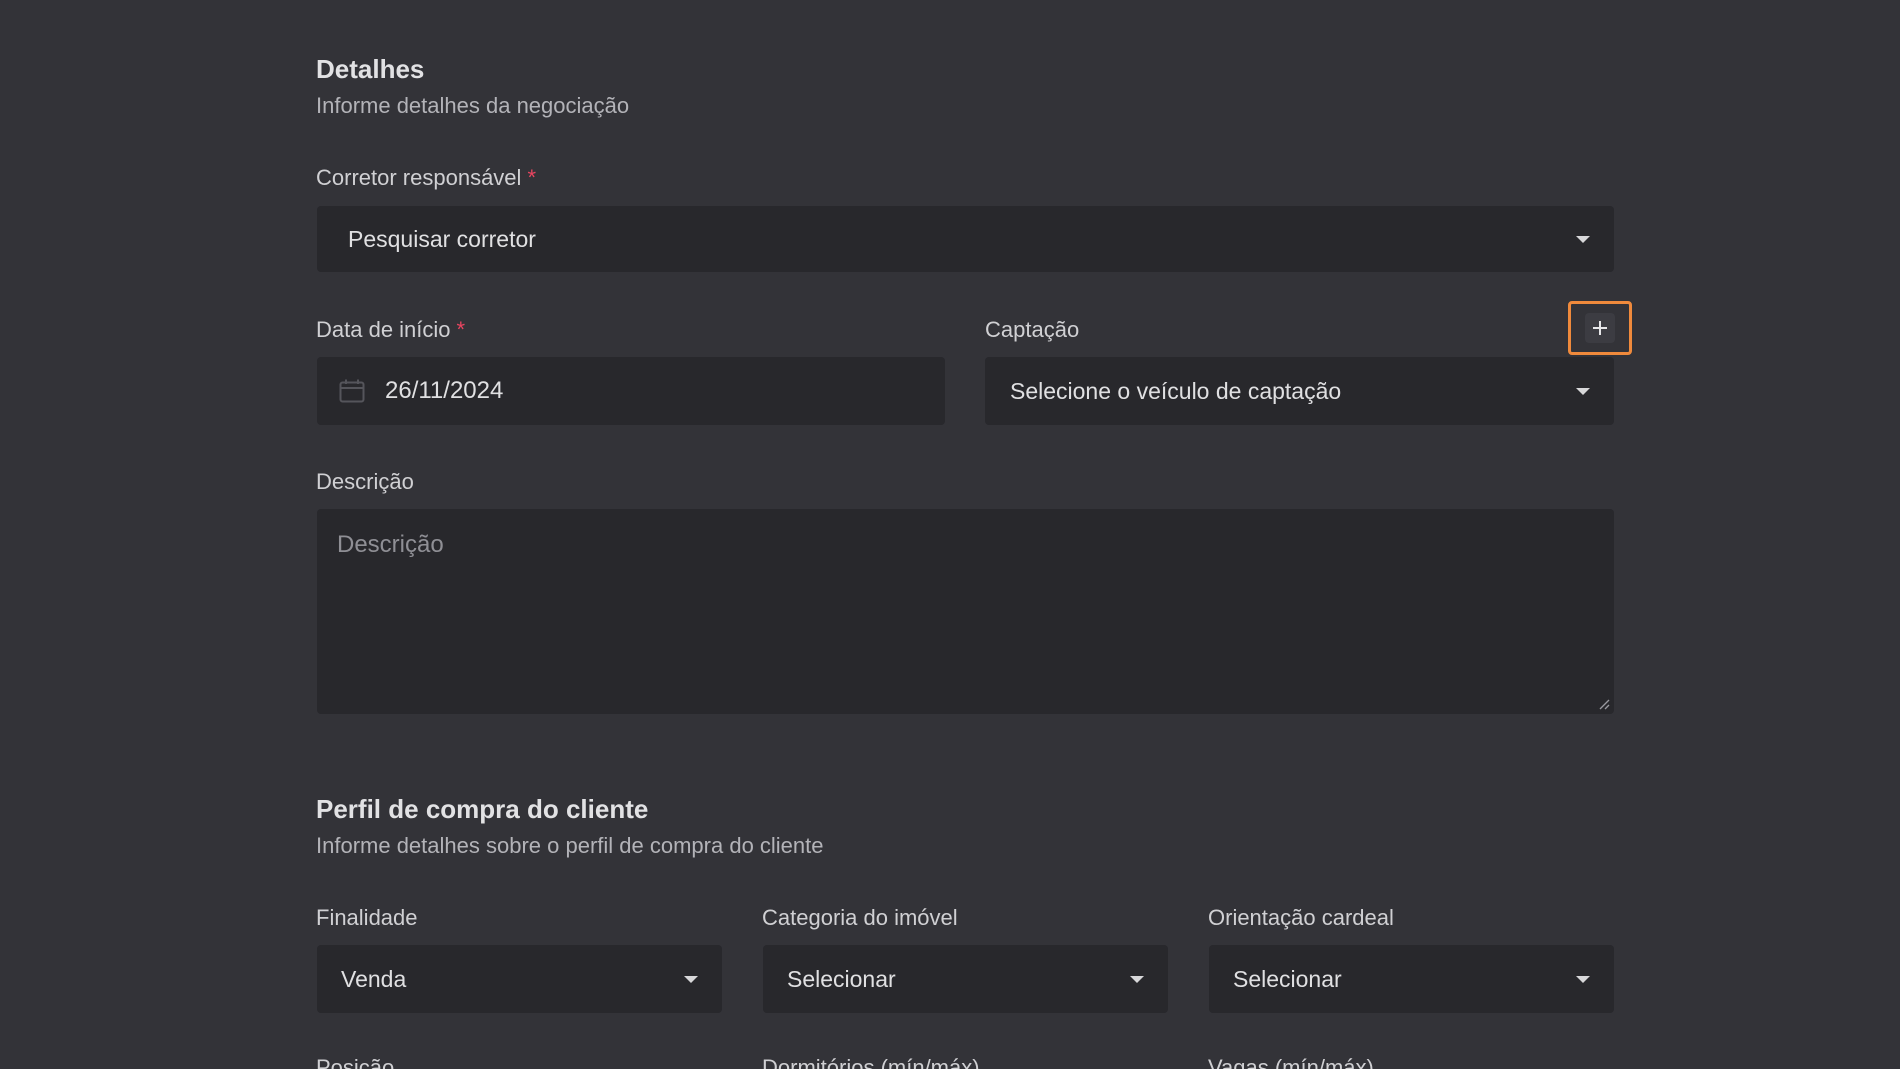  I want to click on calendar-icon, so click(352, 391).